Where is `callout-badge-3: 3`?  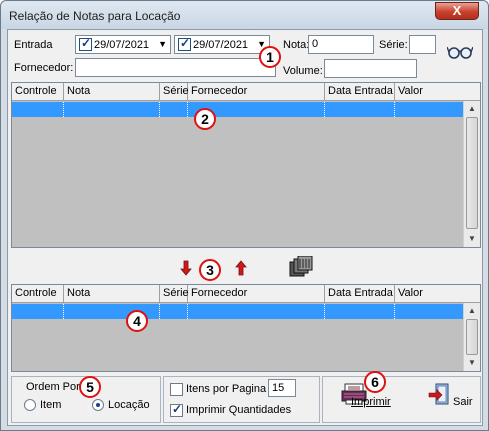 callout-badge-3: 3 is located at coordinates (210, 270).